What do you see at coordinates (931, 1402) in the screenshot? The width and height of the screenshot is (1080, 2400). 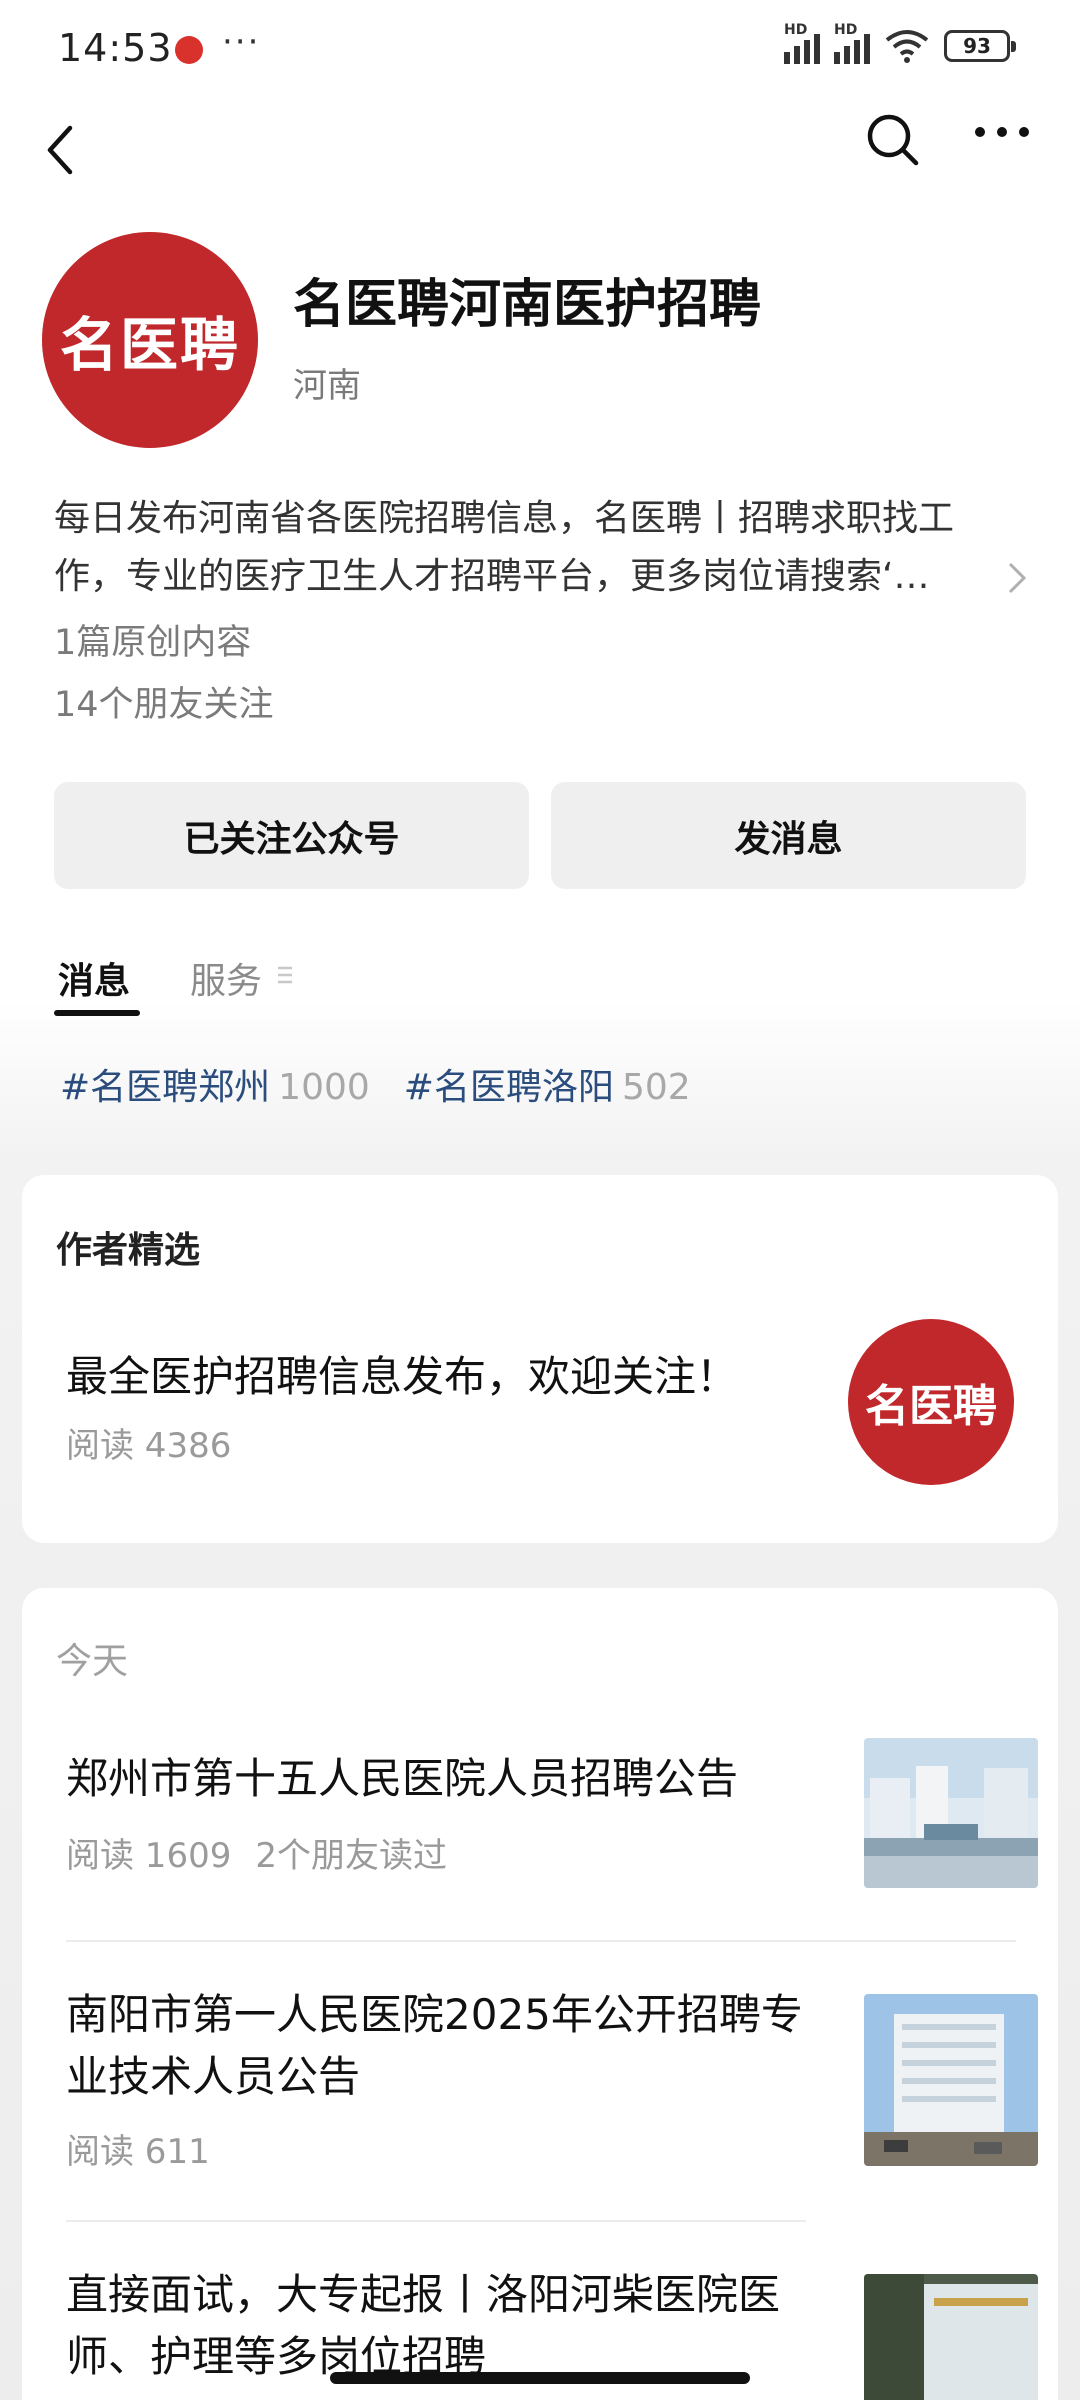 I see `featured-article-thumbnail: 名医聘` at bounding box center [931, 1402].